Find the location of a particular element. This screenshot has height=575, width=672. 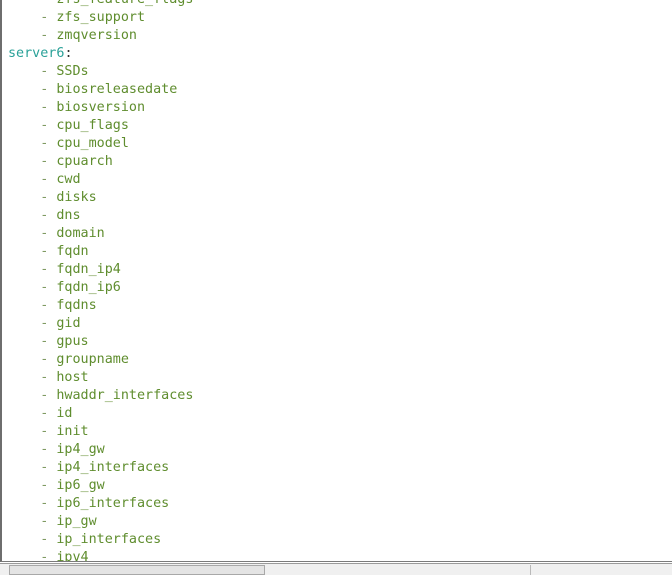

grain-name-label: zmqversion is located at coordinates (96, 35).